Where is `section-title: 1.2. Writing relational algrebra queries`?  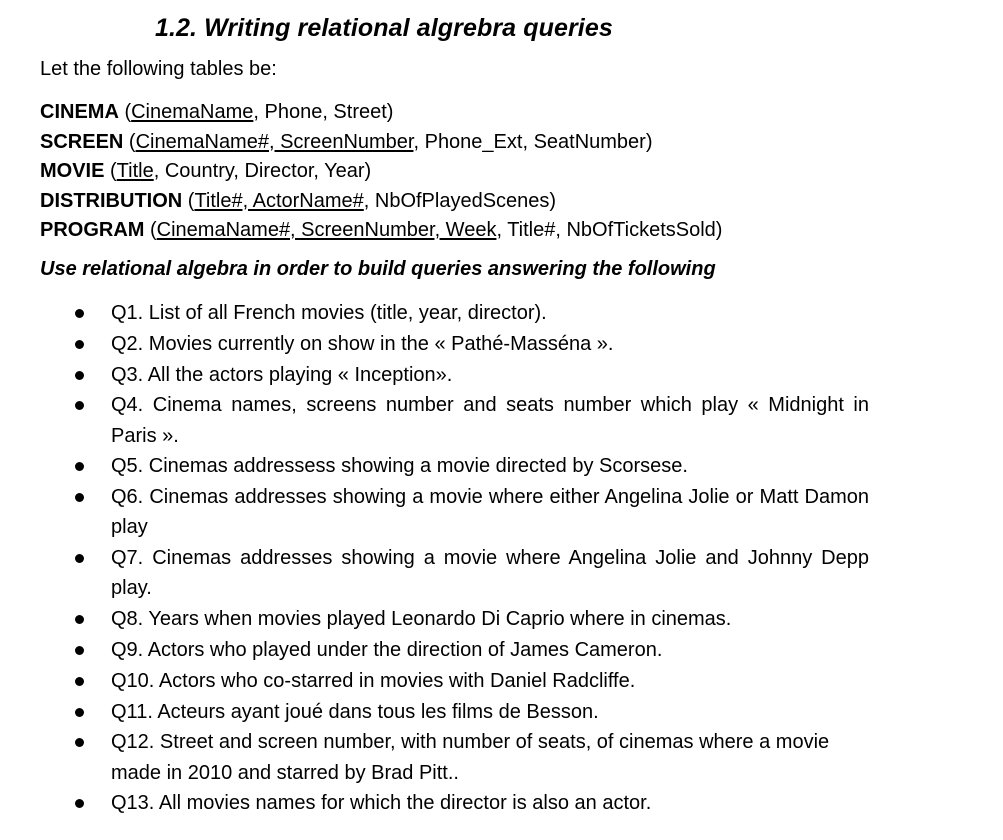
section-title: 1.2. Writing relational algrebra queries is located at coordinates (384, 28).